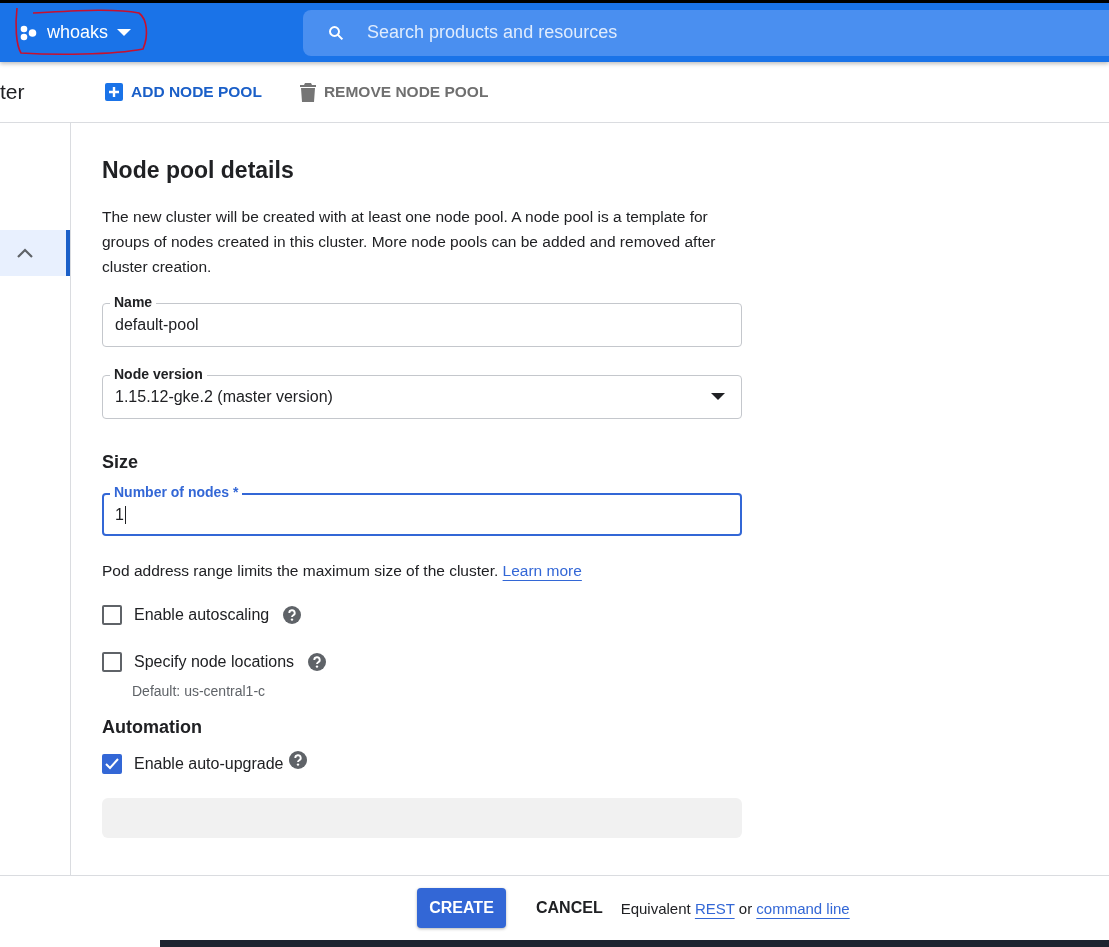  I want to click on plus-icon, so click(114, 92).